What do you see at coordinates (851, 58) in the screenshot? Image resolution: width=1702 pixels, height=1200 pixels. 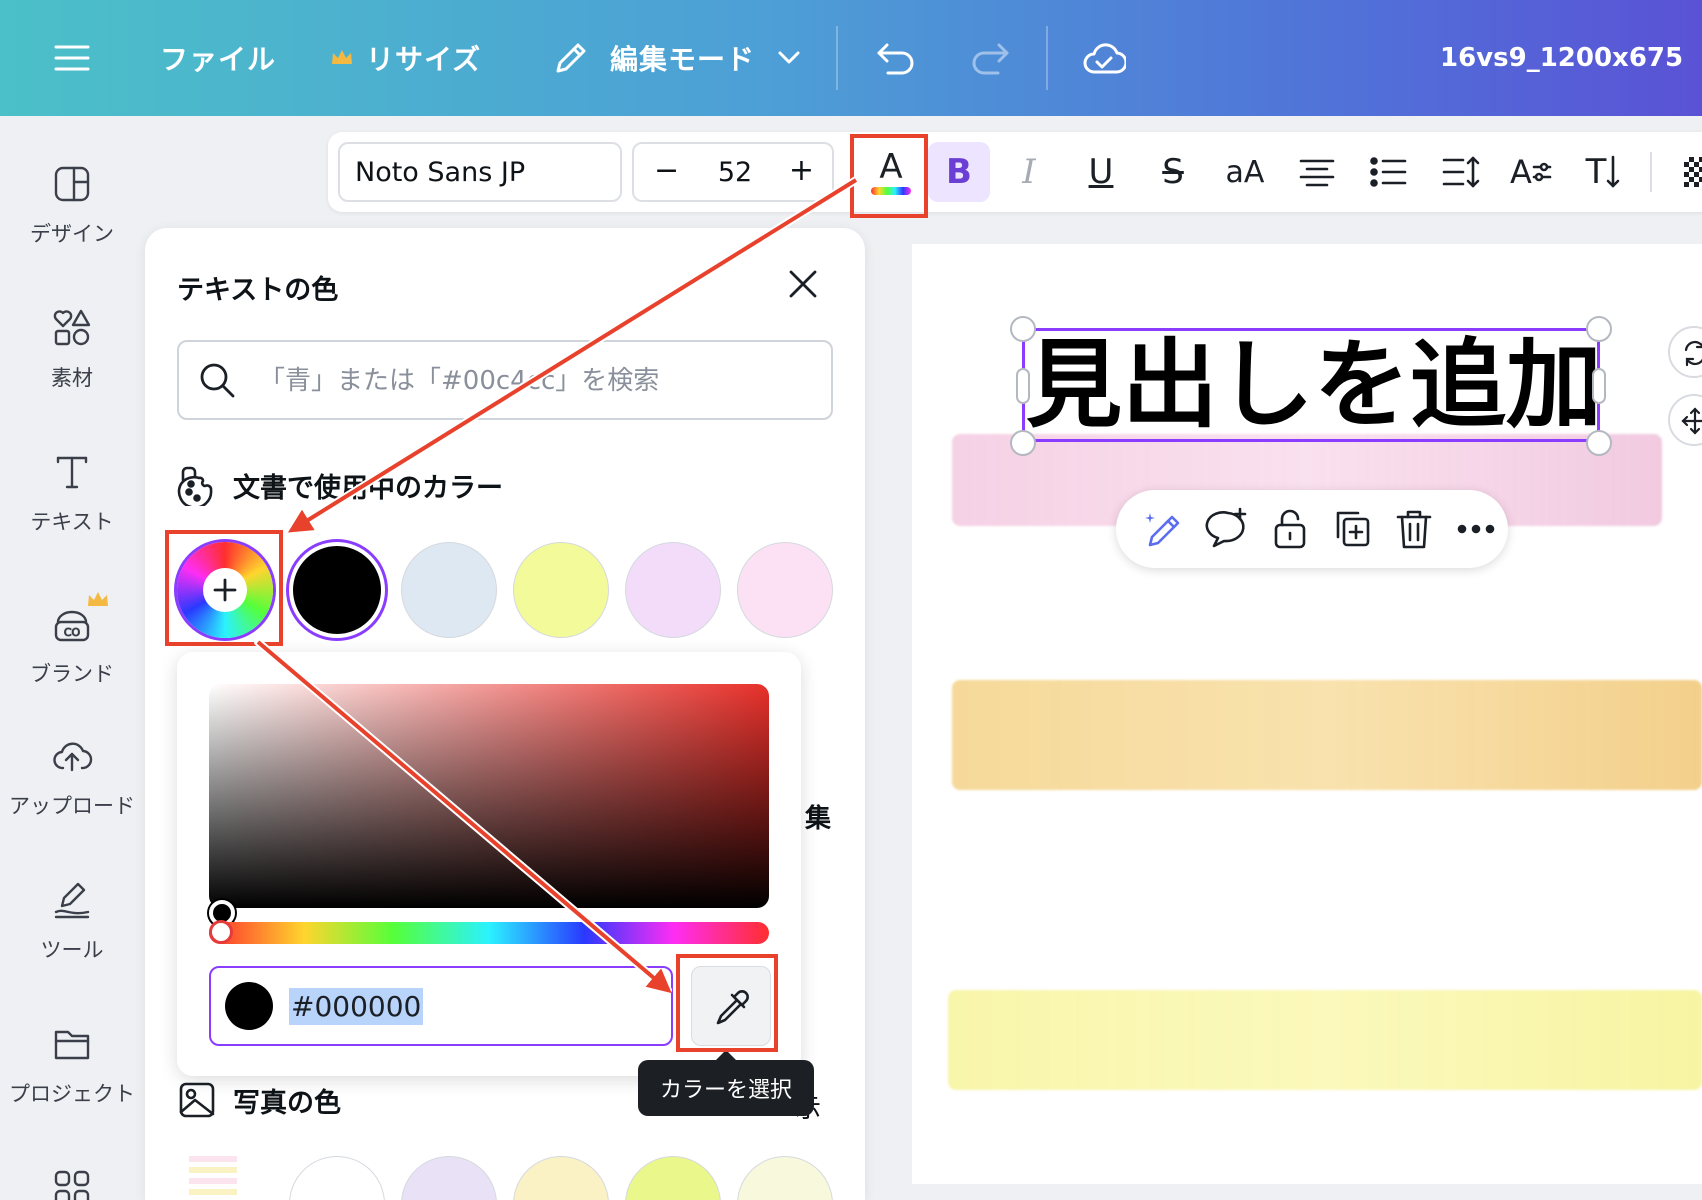 I see `top-bar: ファイル リサイズ 編集モード 16vs9_1200x675` at bounding box center [851, 58].